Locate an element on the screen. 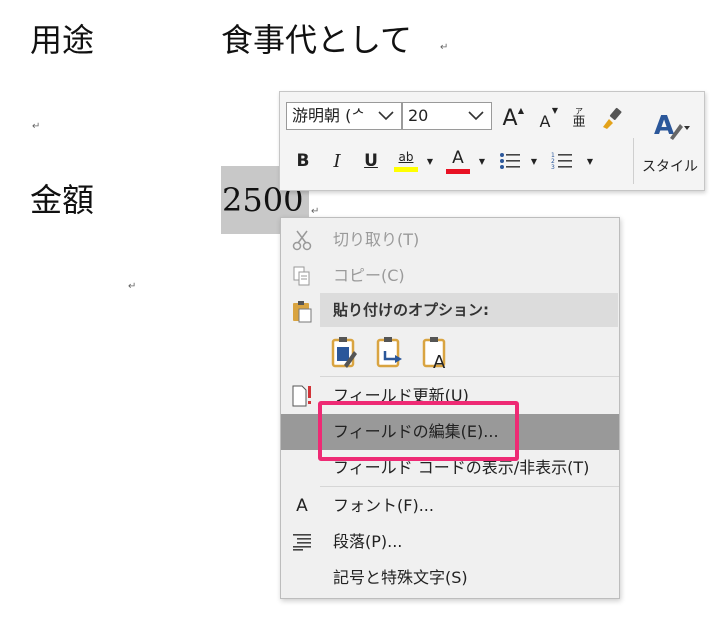 The image size is (728, 620). underline-button: U is located at coordinates (371, 161).